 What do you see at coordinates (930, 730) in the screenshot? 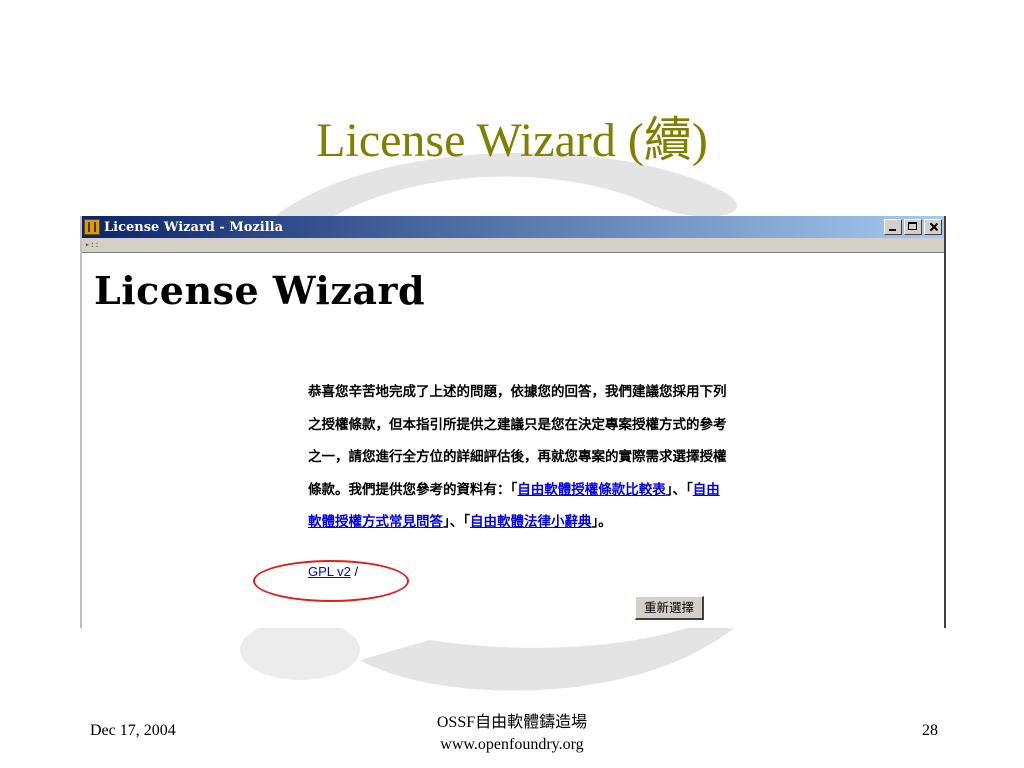
I see `slide-number: 28` at bounding box center [930, 730].